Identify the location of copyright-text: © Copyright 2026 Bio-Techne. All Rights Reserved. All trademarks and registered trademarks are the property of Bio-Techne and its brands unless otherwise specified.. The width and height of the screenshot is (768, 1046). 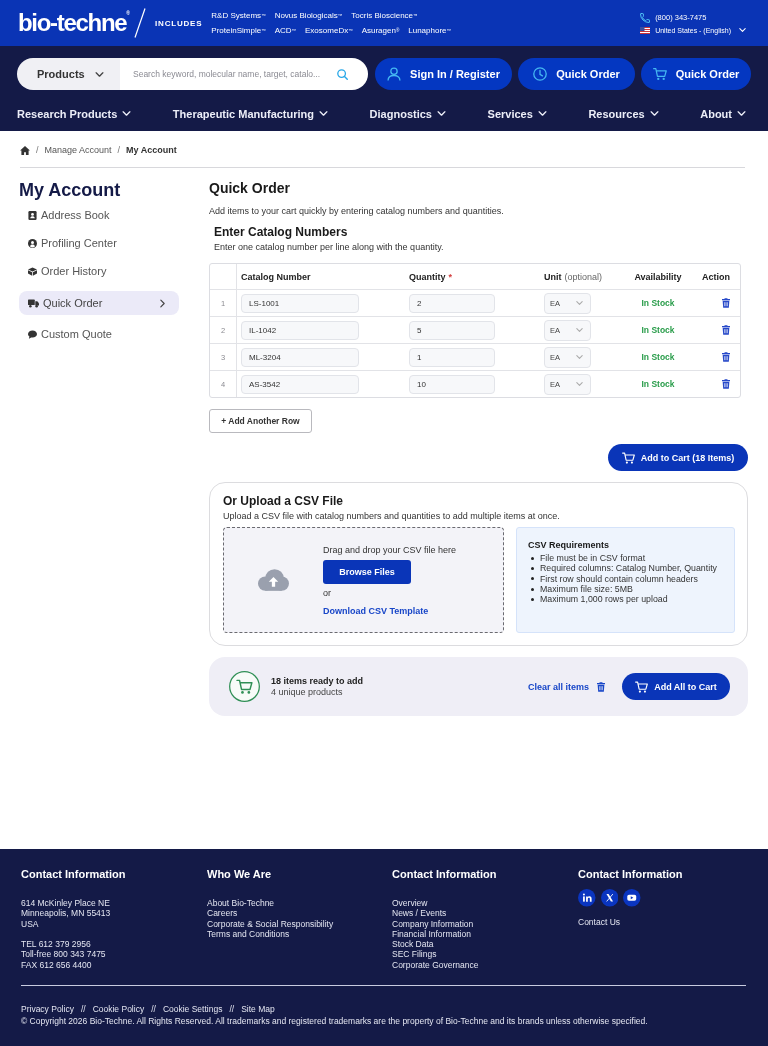
(335, 1021).